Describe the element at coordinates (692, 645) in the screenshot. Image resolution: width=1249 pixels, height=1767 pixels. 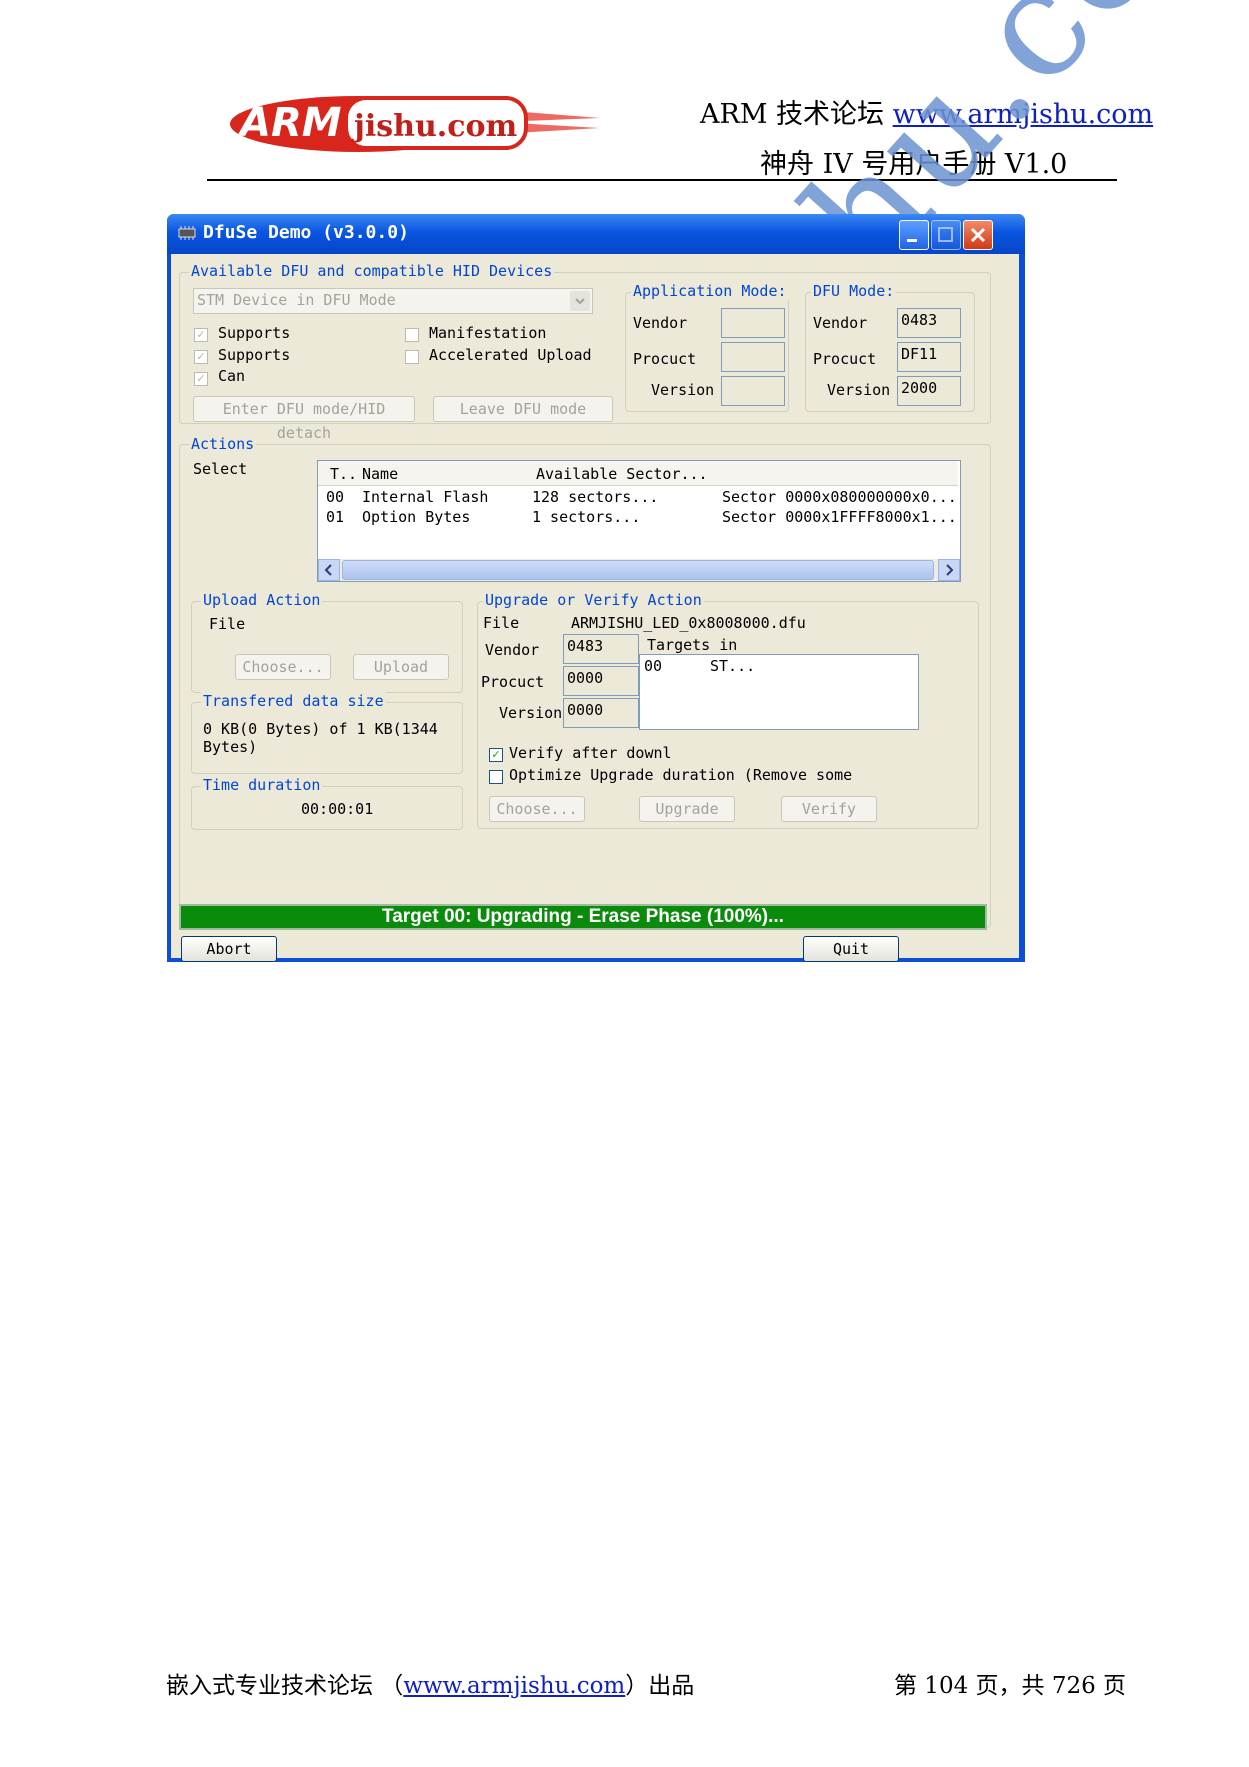
I see `targets-label: Targets in` at that location.